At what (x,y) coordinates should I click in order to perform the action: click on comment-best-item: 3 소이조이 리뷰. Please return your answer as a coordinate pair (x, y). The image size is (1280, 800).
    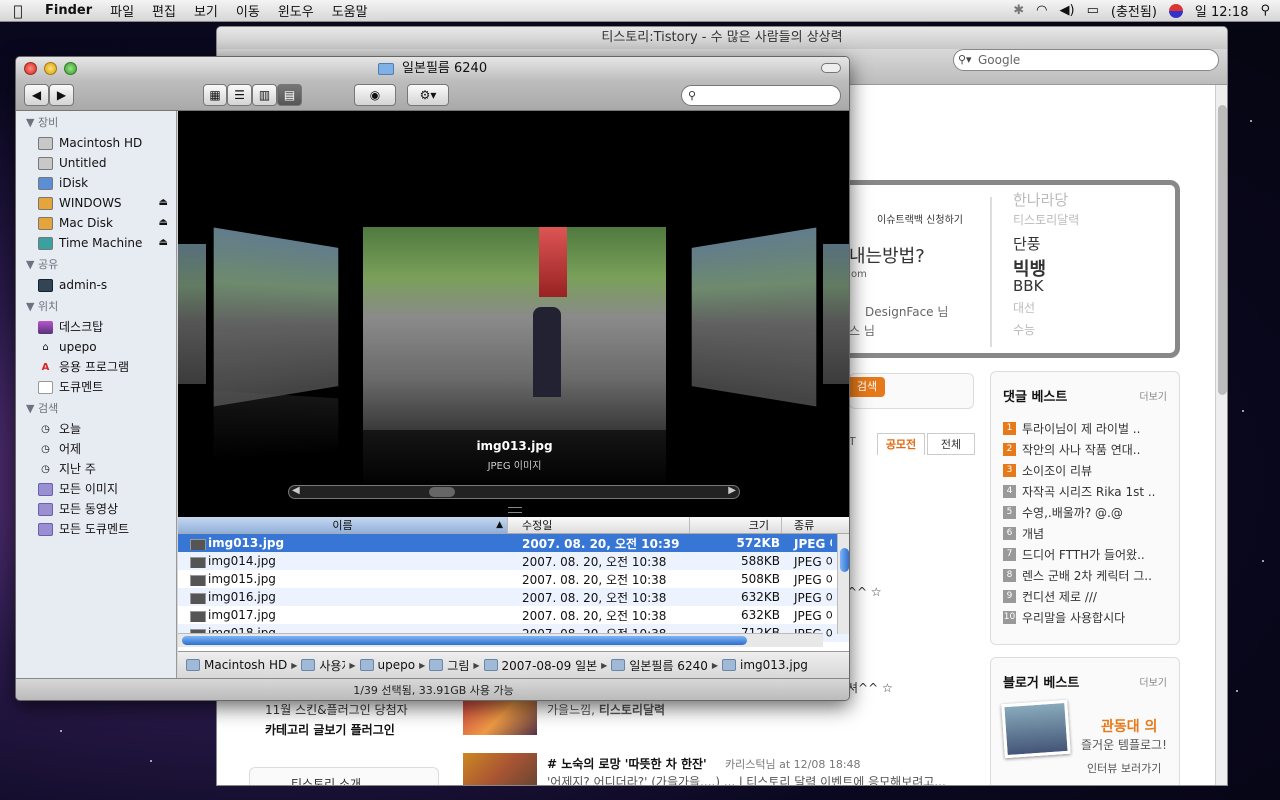
    Looking at the image, I should click on (1079, 470).